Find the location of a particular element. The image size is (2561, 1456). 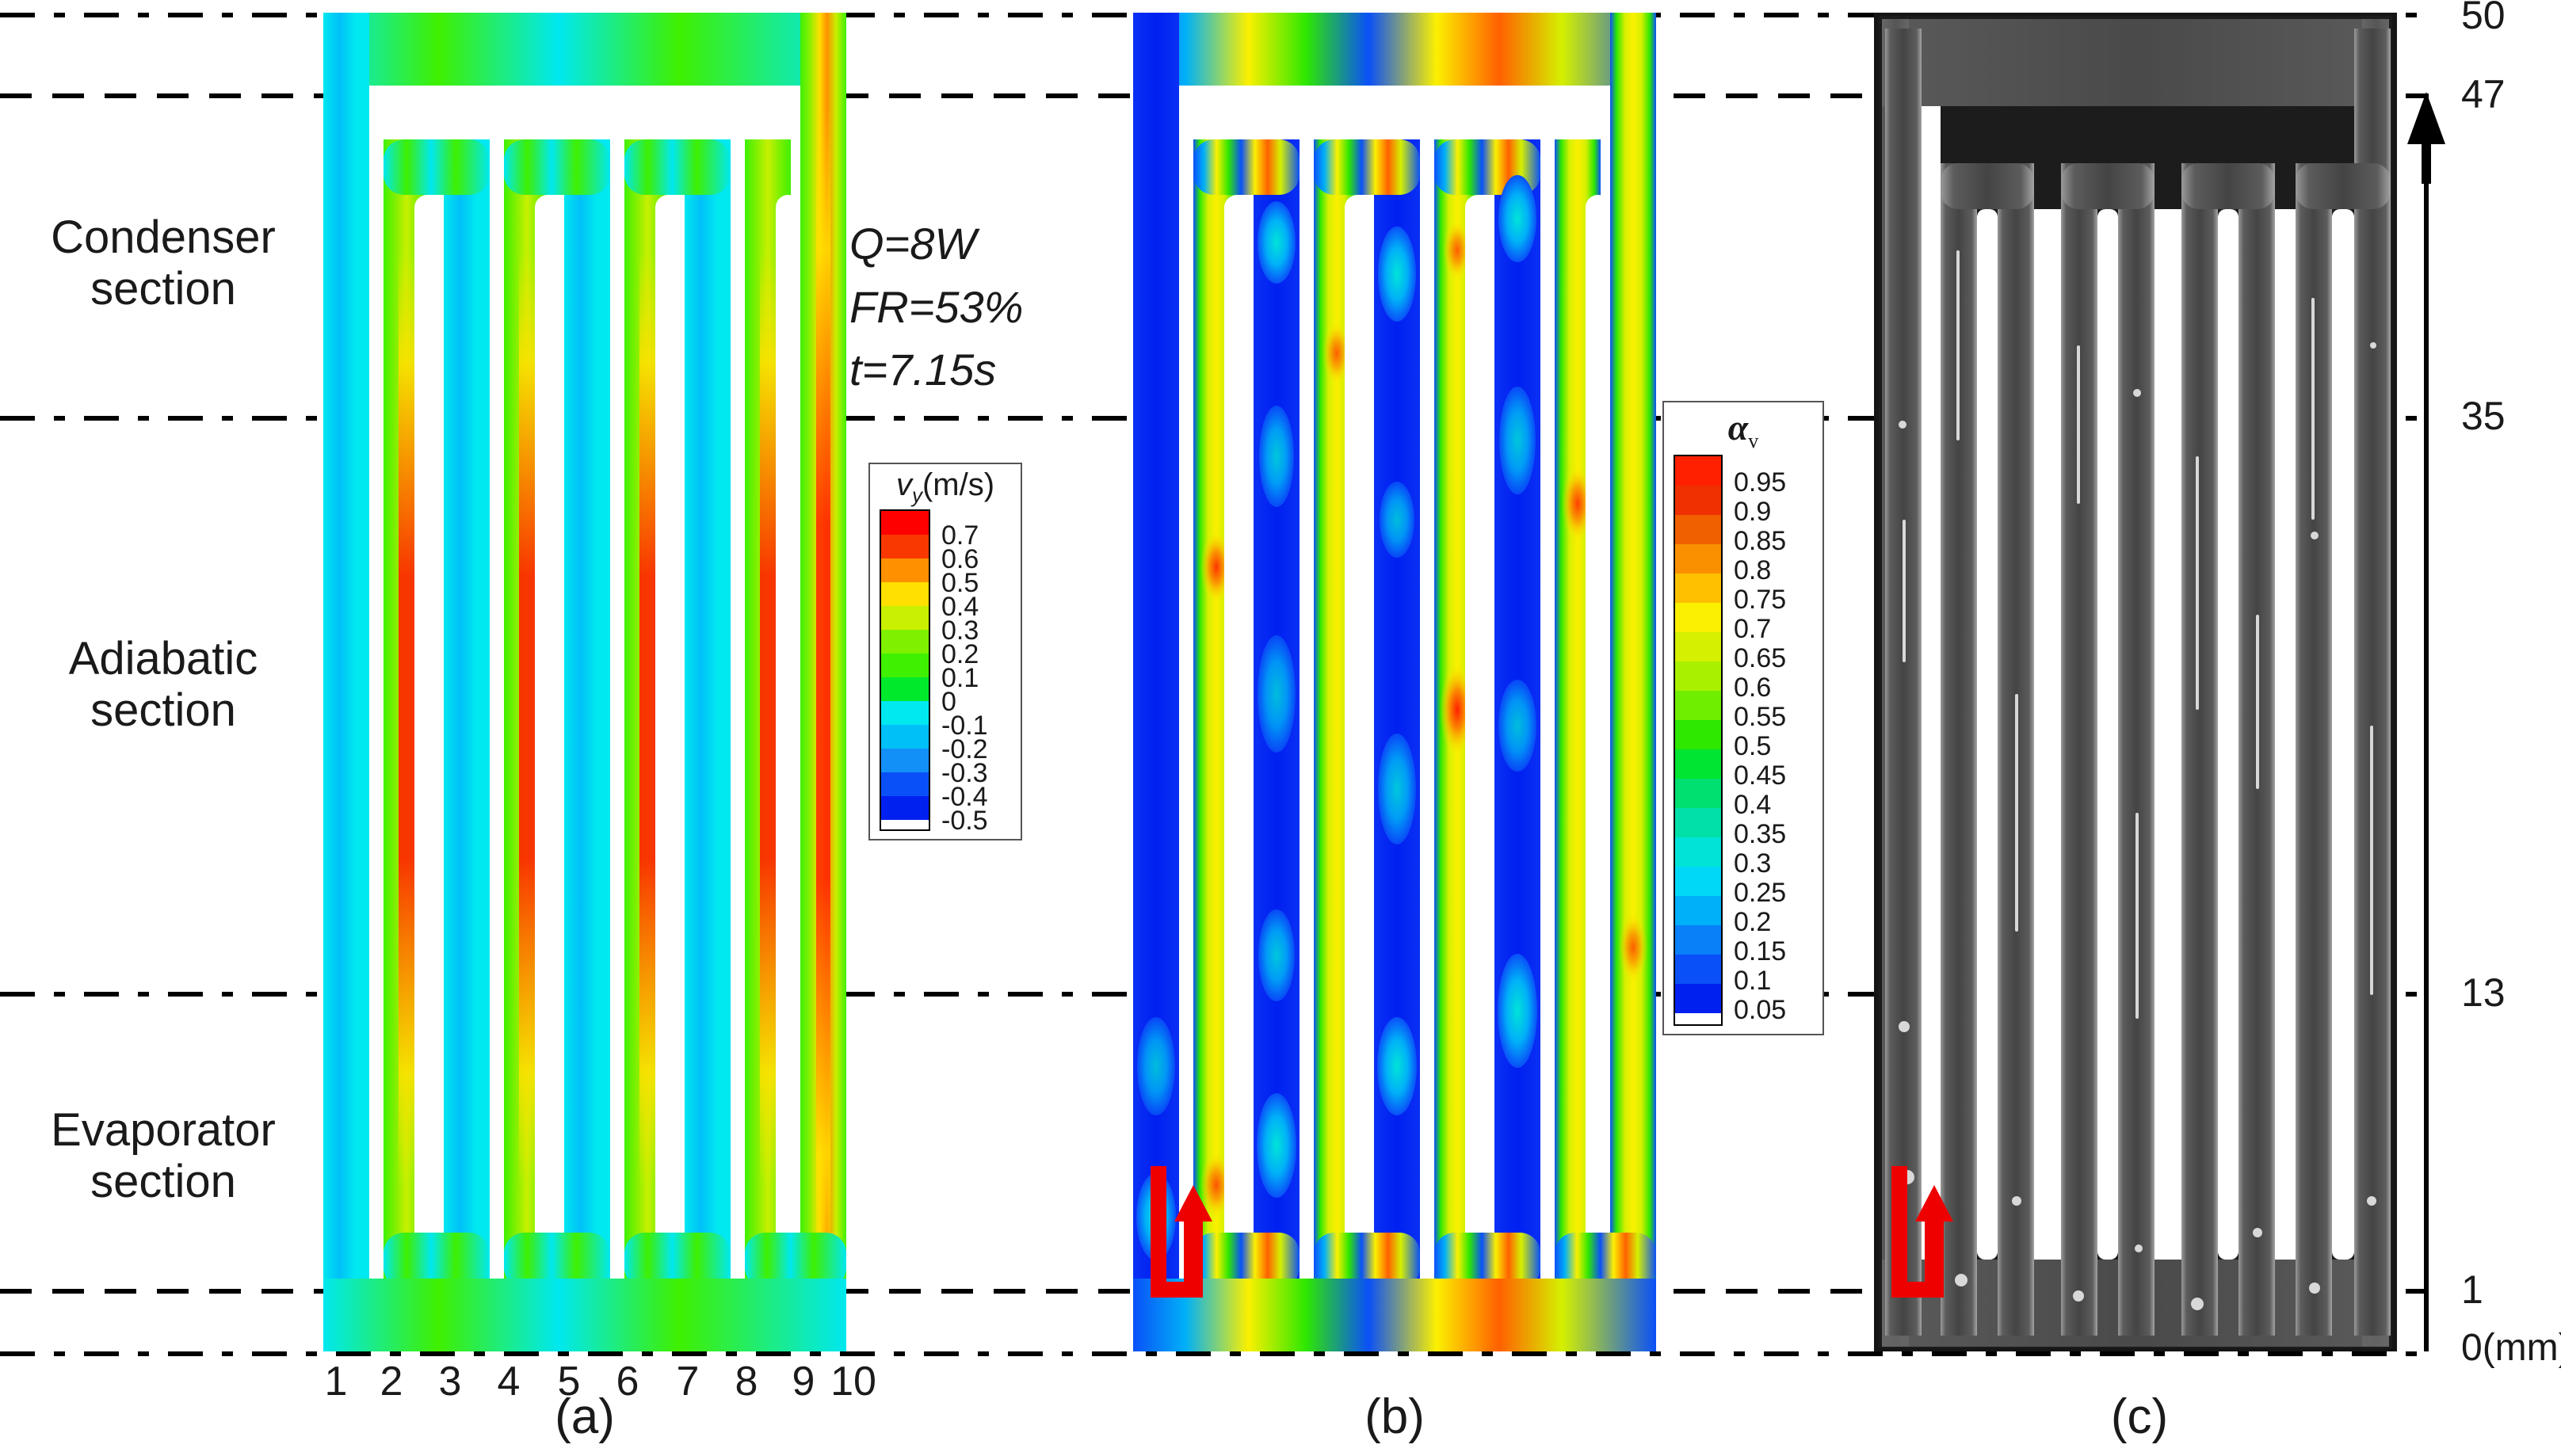

colorbar-alpha-tick-10: 0.45 is located at coordinates (1760, 775).